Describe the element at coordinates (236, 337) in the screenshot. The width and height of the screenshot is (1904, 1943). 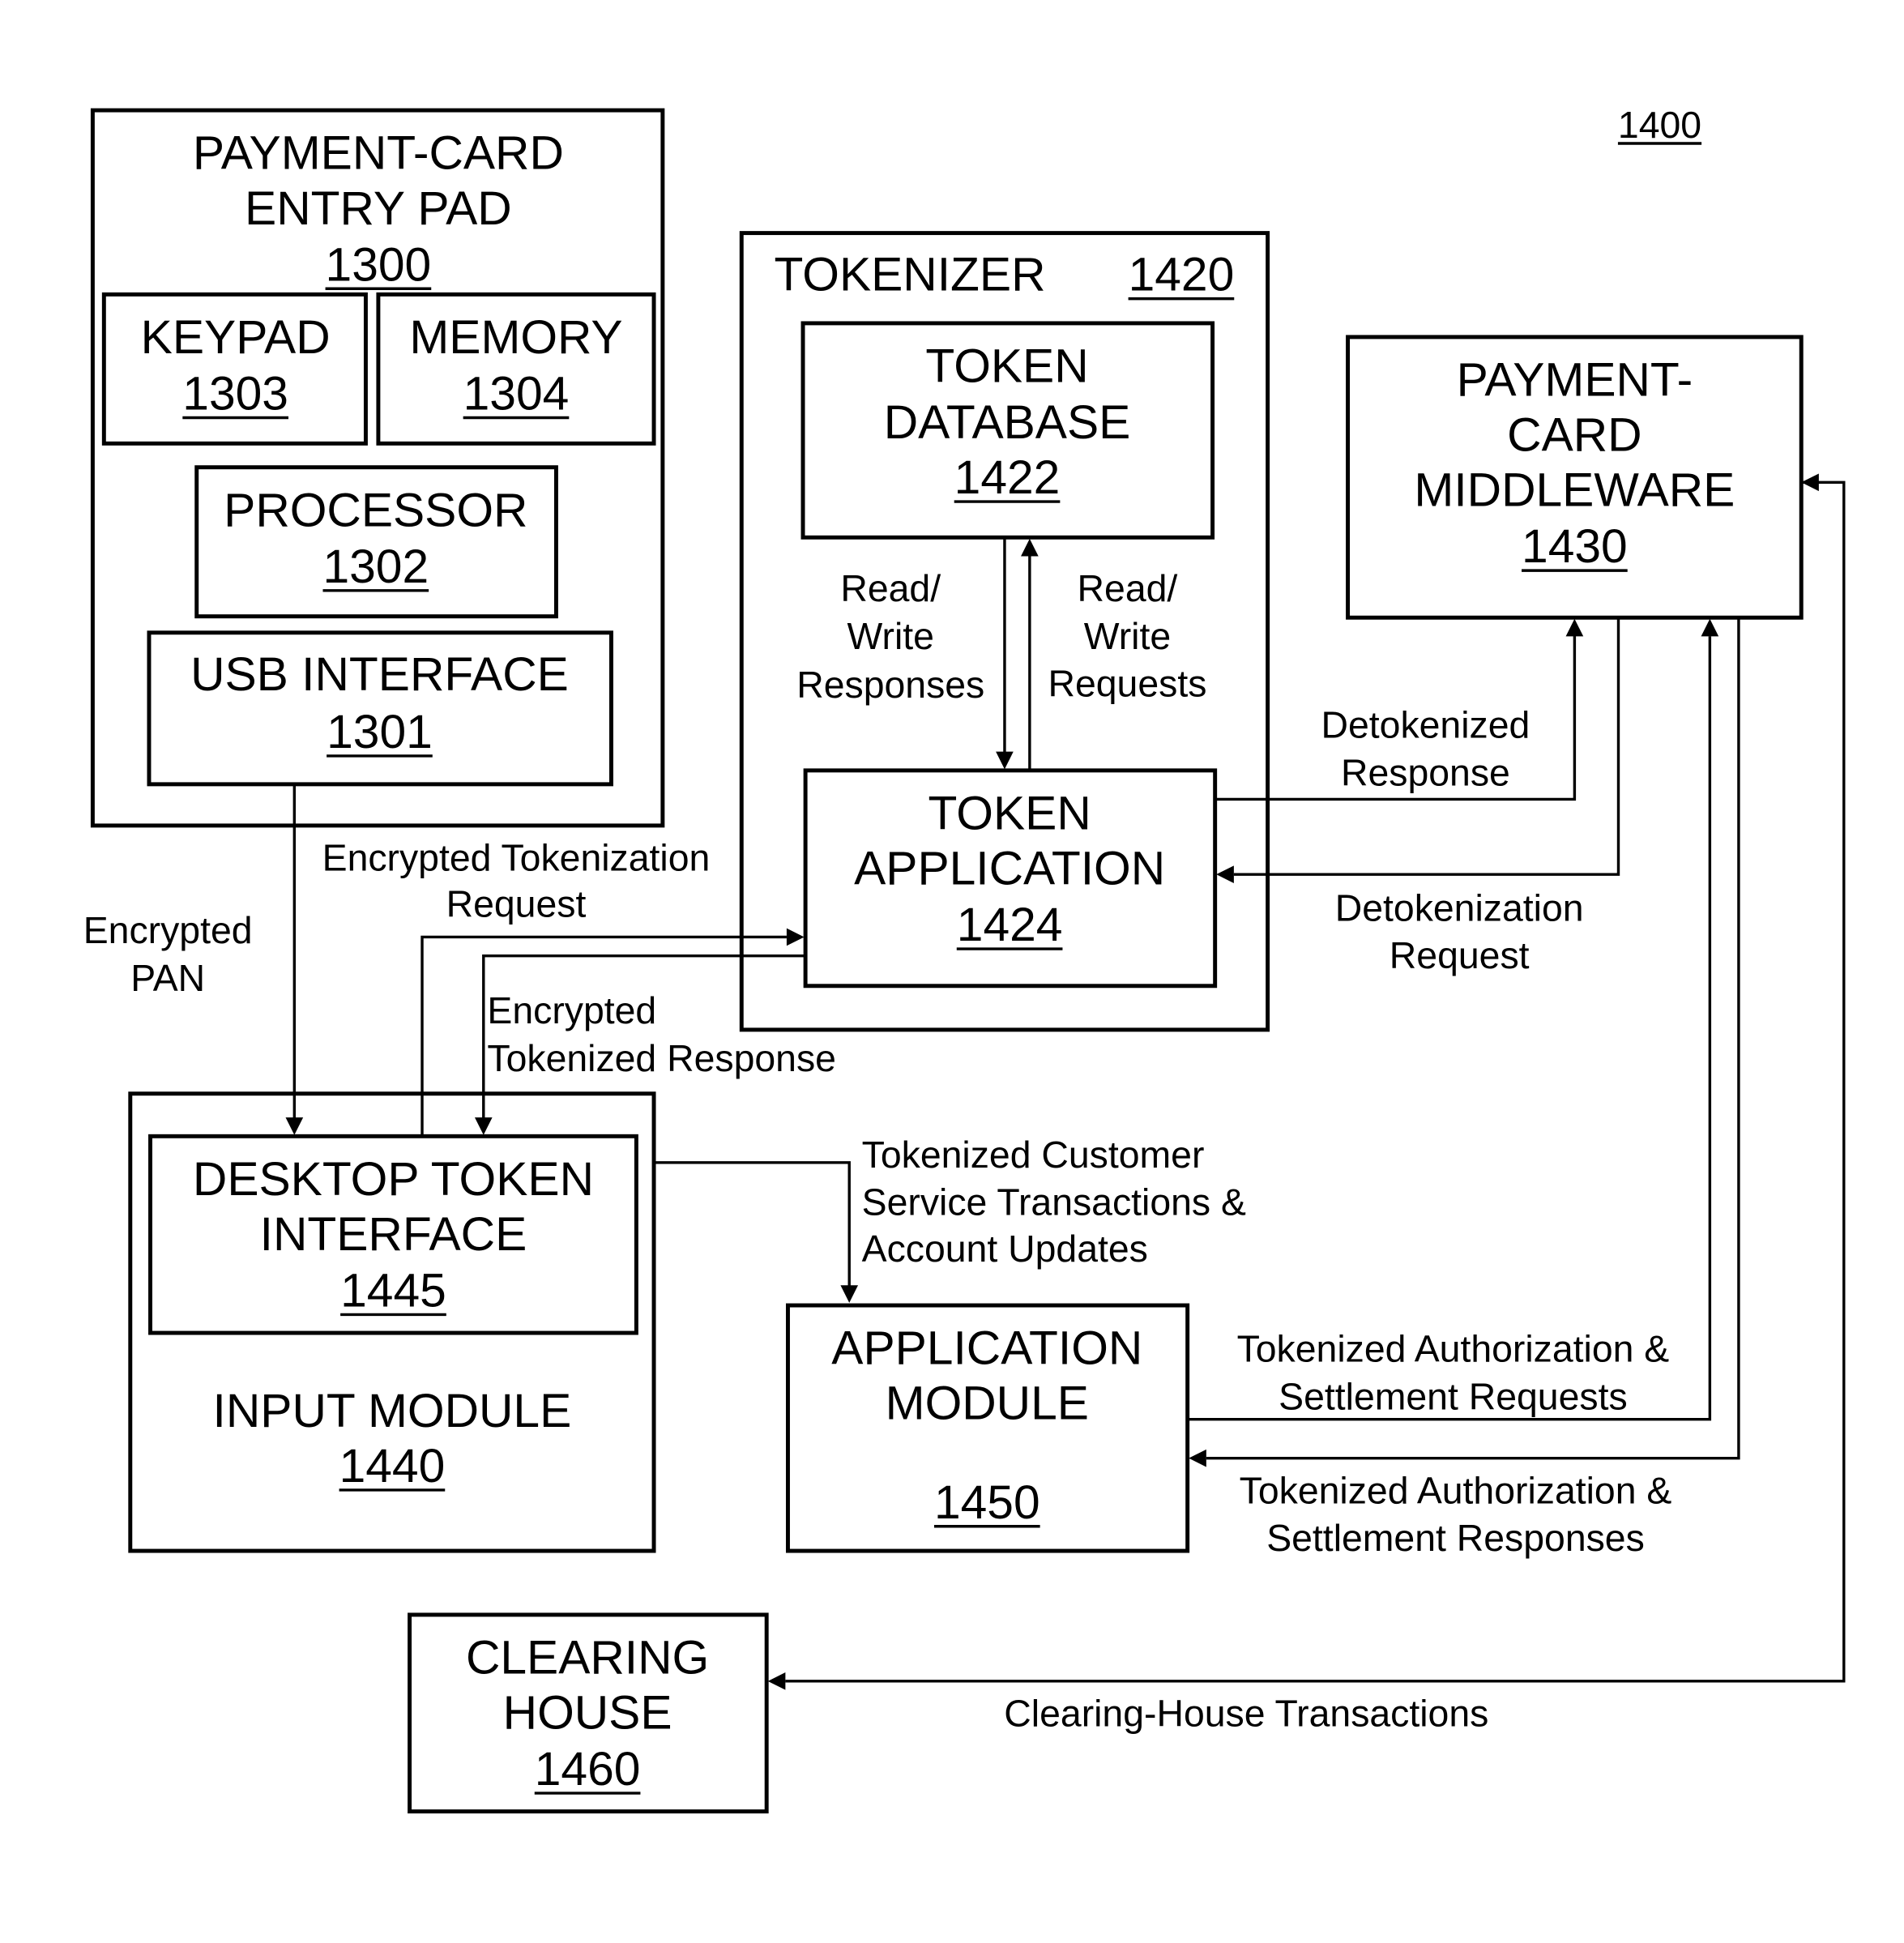
I see `keypad-title: KEYPAD` at that location.